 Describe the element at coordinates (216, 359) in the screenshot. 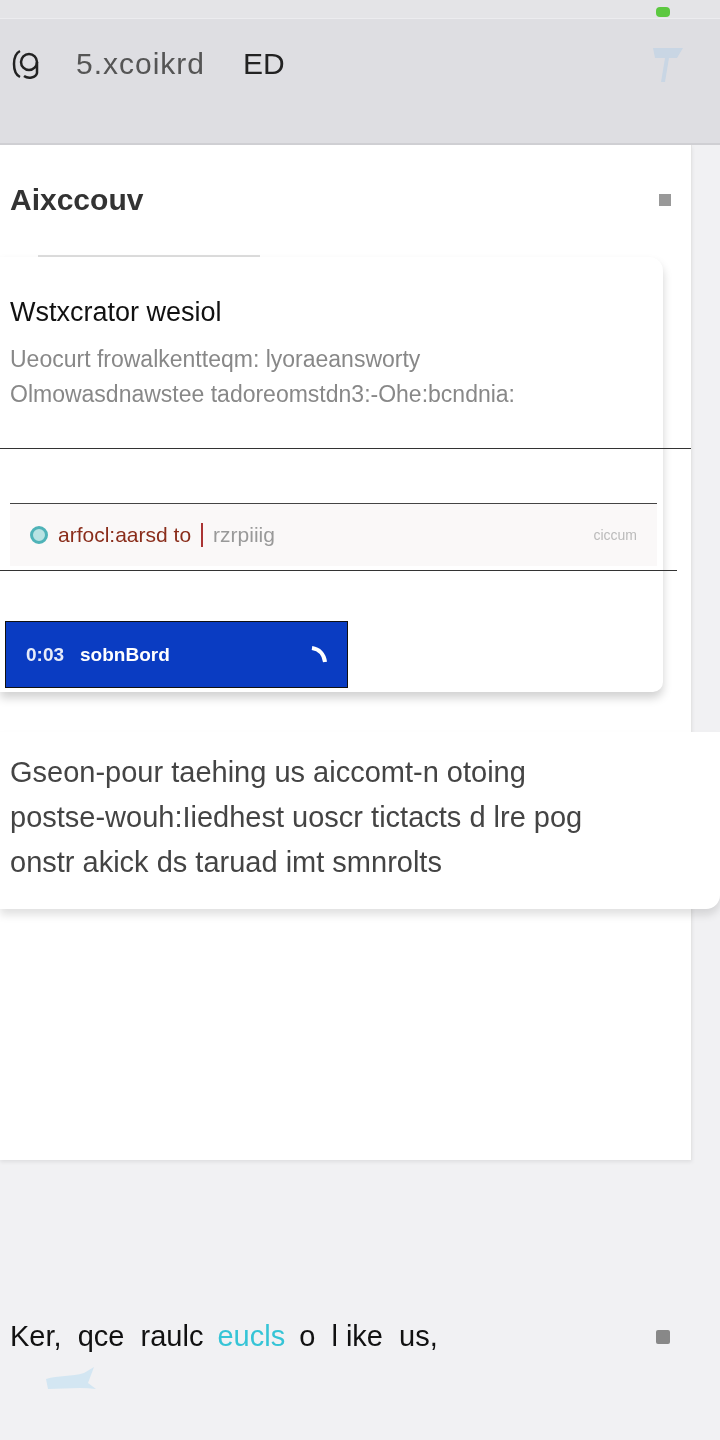

I see `card-description: Ueocurt frowalkentteqm: lyoraeansworty` at that location.